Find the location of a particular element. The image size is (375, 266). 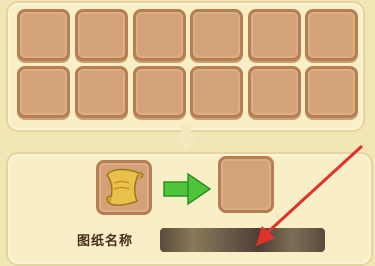

blueprint-slot is located at coordinates (124, 187).